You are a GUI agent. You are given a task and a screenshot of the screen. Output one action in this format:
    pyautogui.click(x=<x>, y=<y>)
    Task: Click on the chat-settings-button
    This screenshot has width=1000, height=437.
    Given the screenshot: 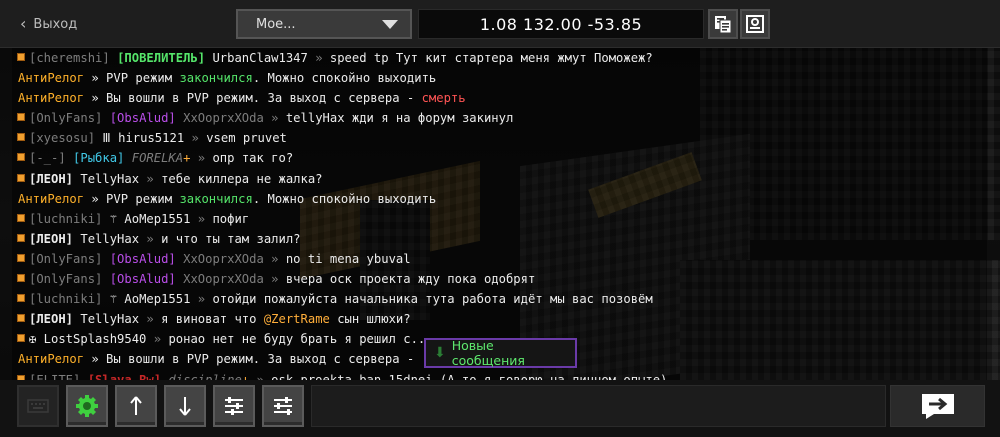 What is the action you would take?
    pyautogui.click(x=87, y=406)
    